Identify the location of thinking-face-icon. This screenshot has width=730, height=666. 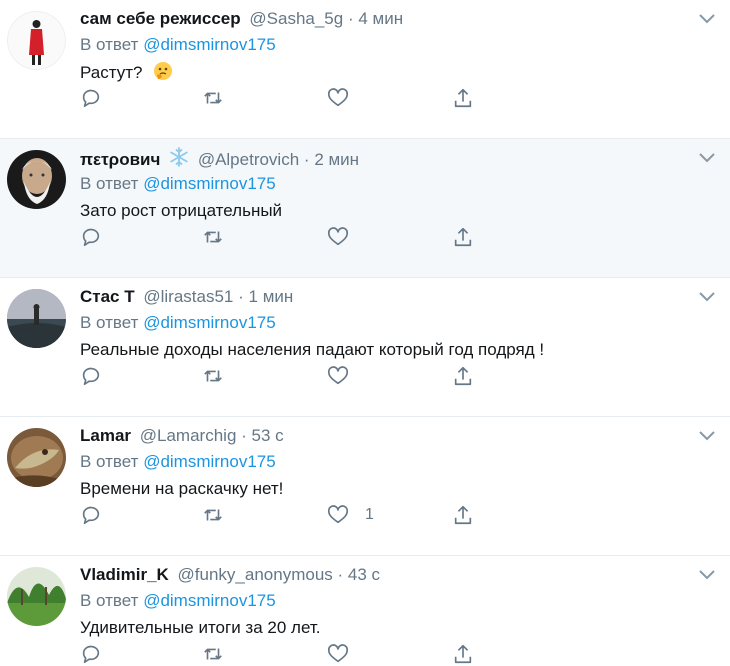
(163, 71).